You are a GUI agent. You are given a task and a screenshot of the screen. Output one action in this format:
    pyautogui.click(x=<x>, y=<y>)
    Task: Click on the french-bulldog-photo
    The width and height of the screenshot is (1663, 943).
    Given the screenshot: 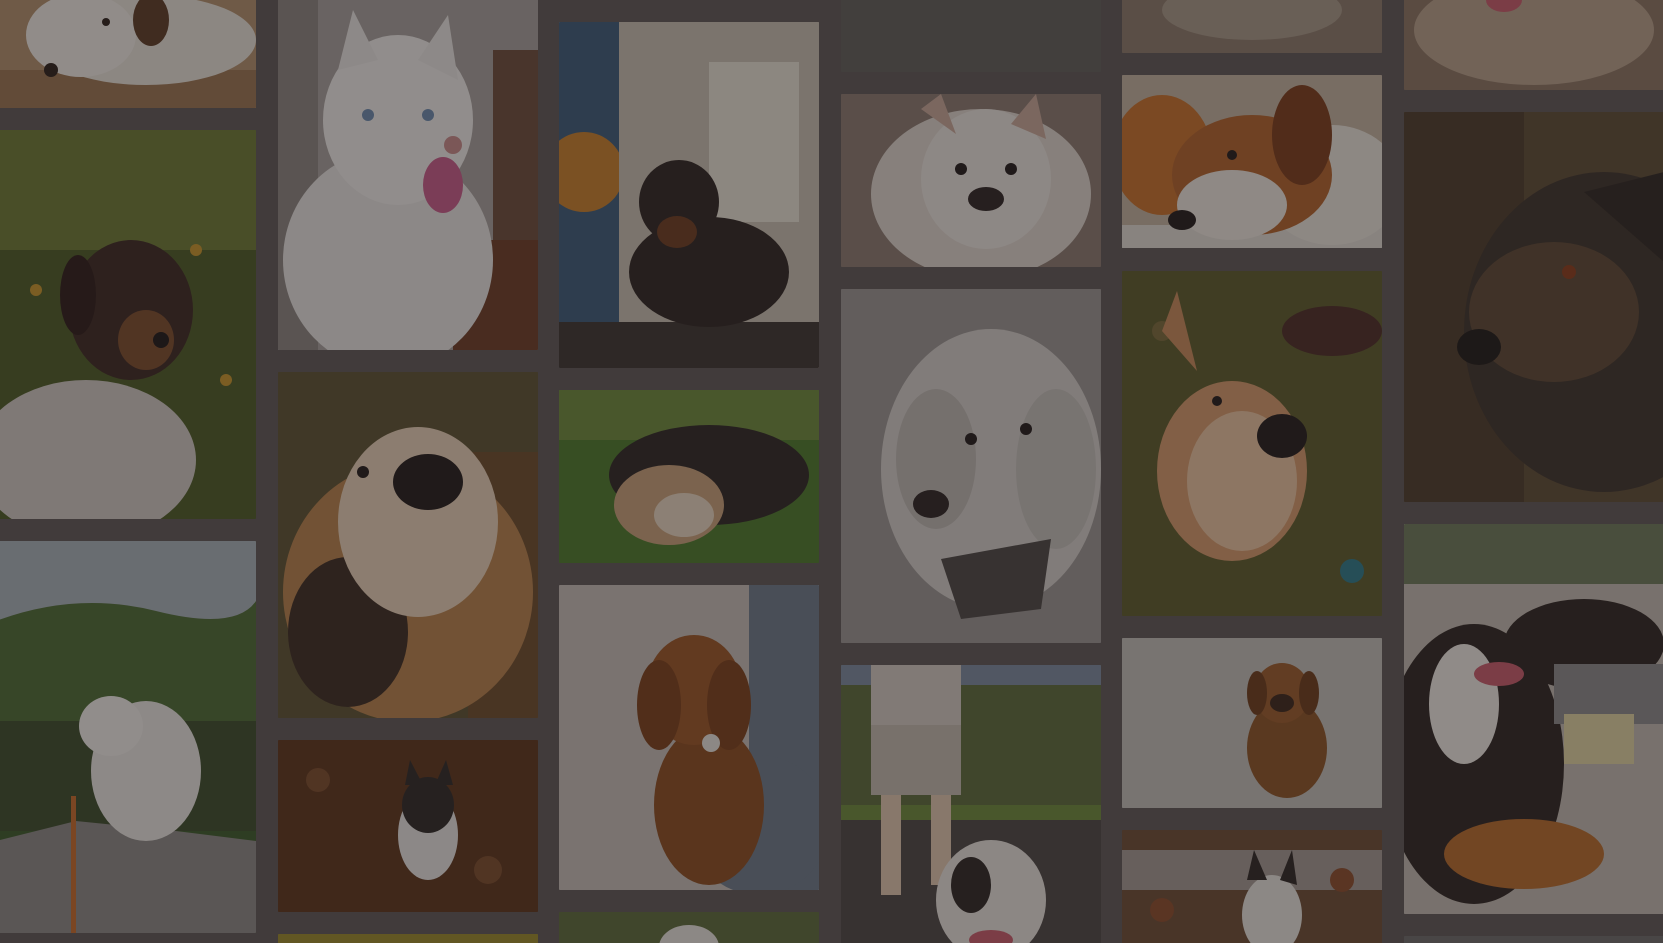 What is the action you would take?
    pyautogui.click(x=971, y=180)
    